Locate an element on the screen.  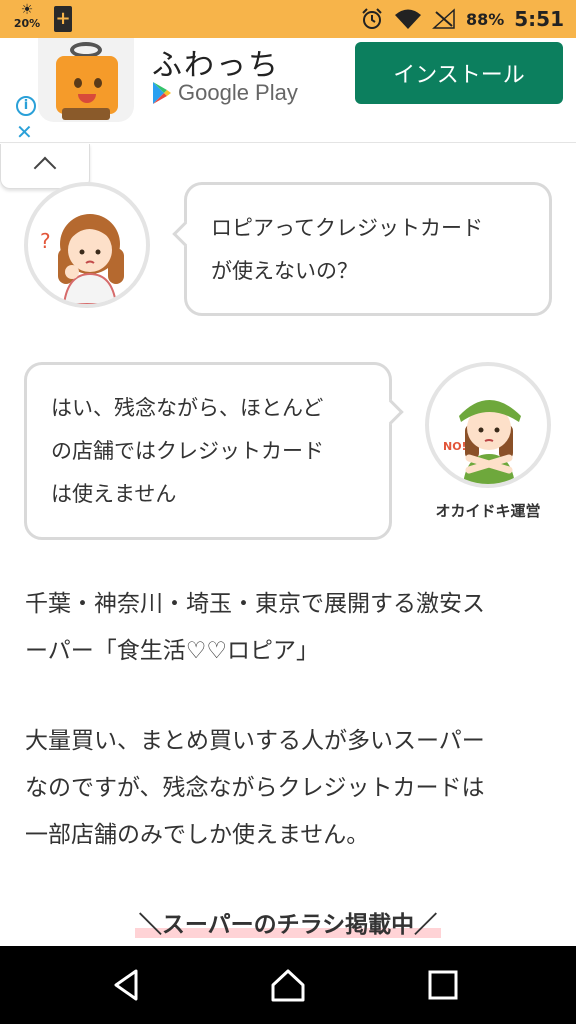
status-bar-right: 88% 5:51 is located at coordinates (462, 19).